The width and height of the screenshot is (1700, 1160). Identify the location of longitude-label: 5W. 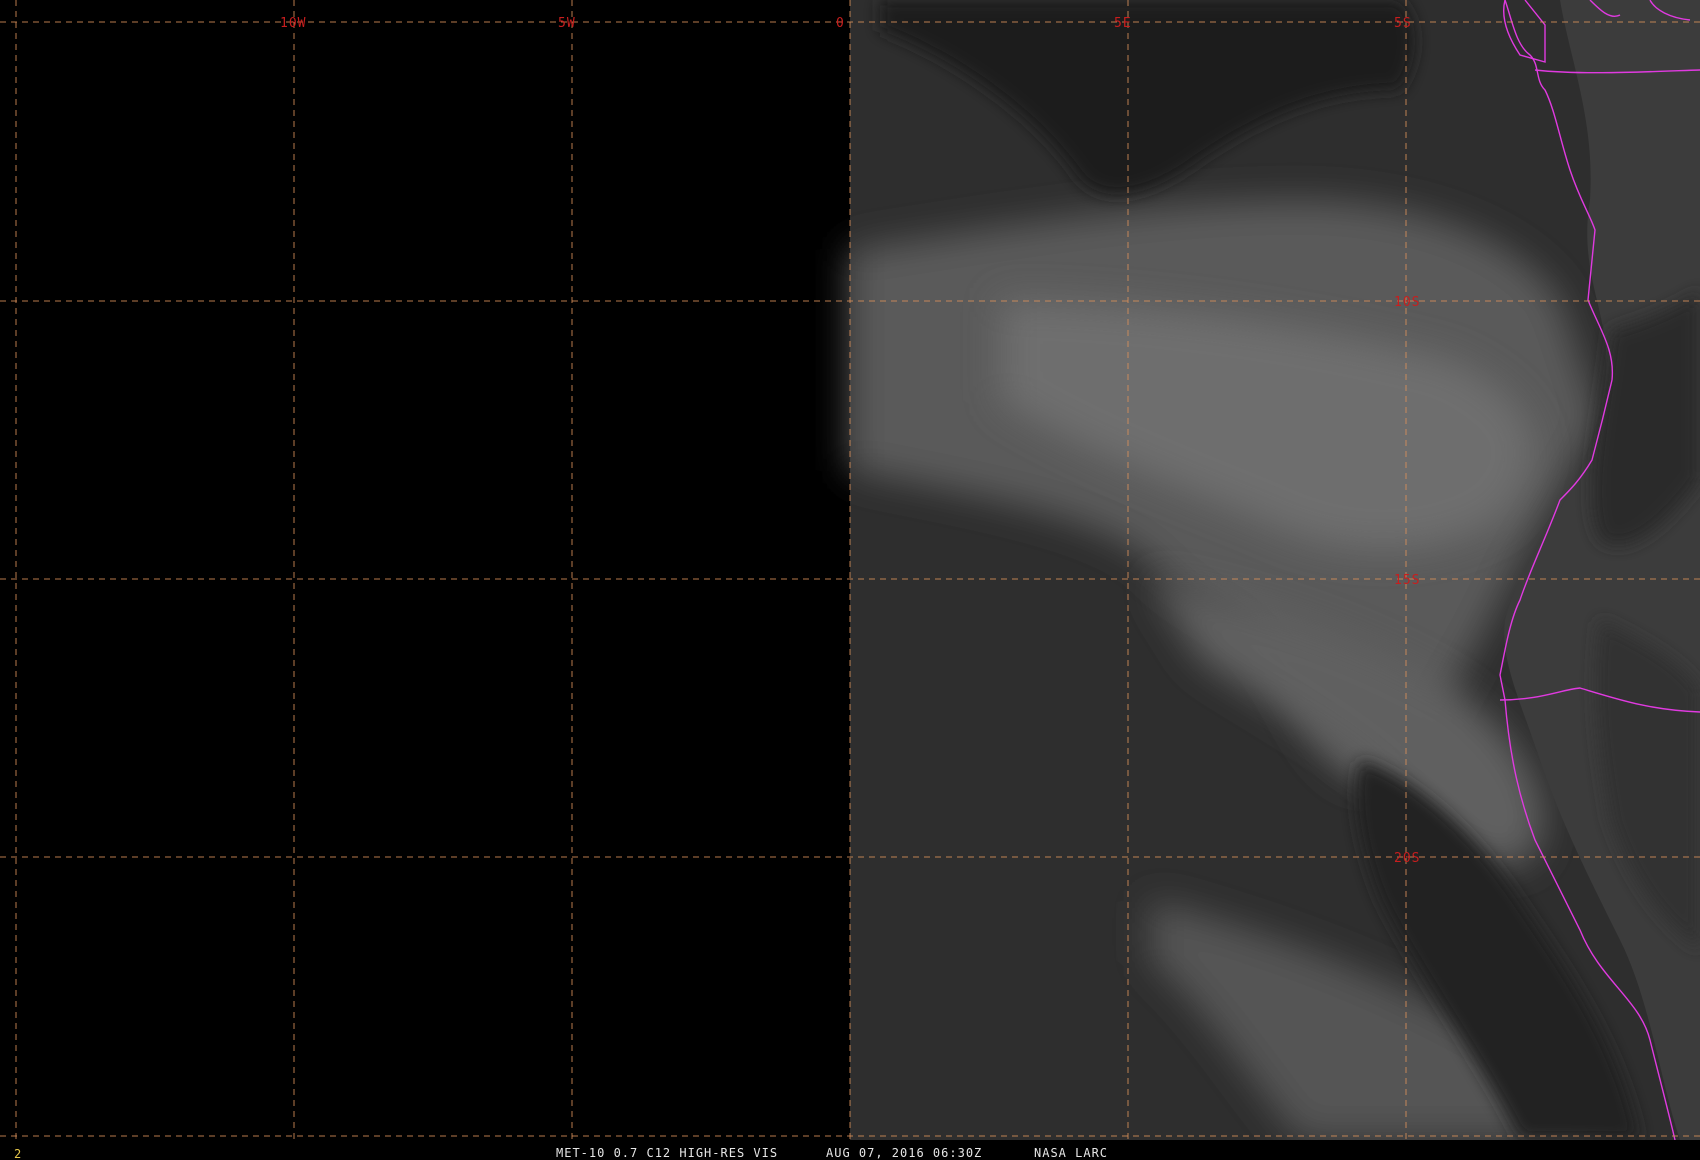
(567, 23).